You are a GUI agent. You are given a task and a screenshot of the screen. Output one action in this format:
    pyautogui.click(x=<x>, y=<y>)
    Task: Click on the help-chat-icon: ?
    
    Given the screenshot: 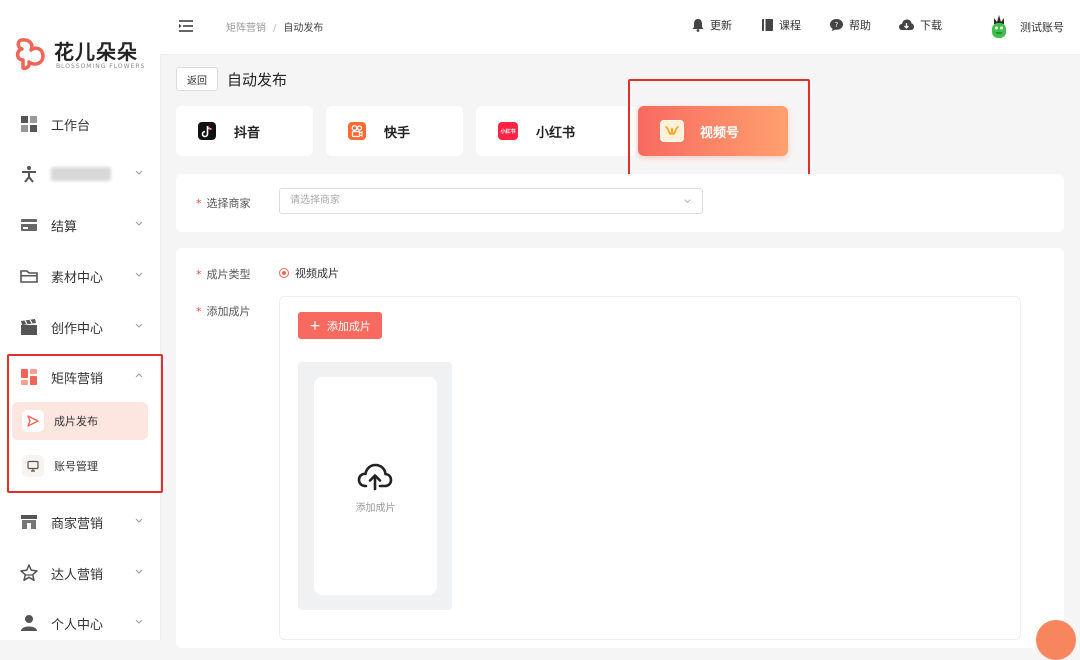 What is the action you would take?
    pyautogui.click(x=836, y=25)
    